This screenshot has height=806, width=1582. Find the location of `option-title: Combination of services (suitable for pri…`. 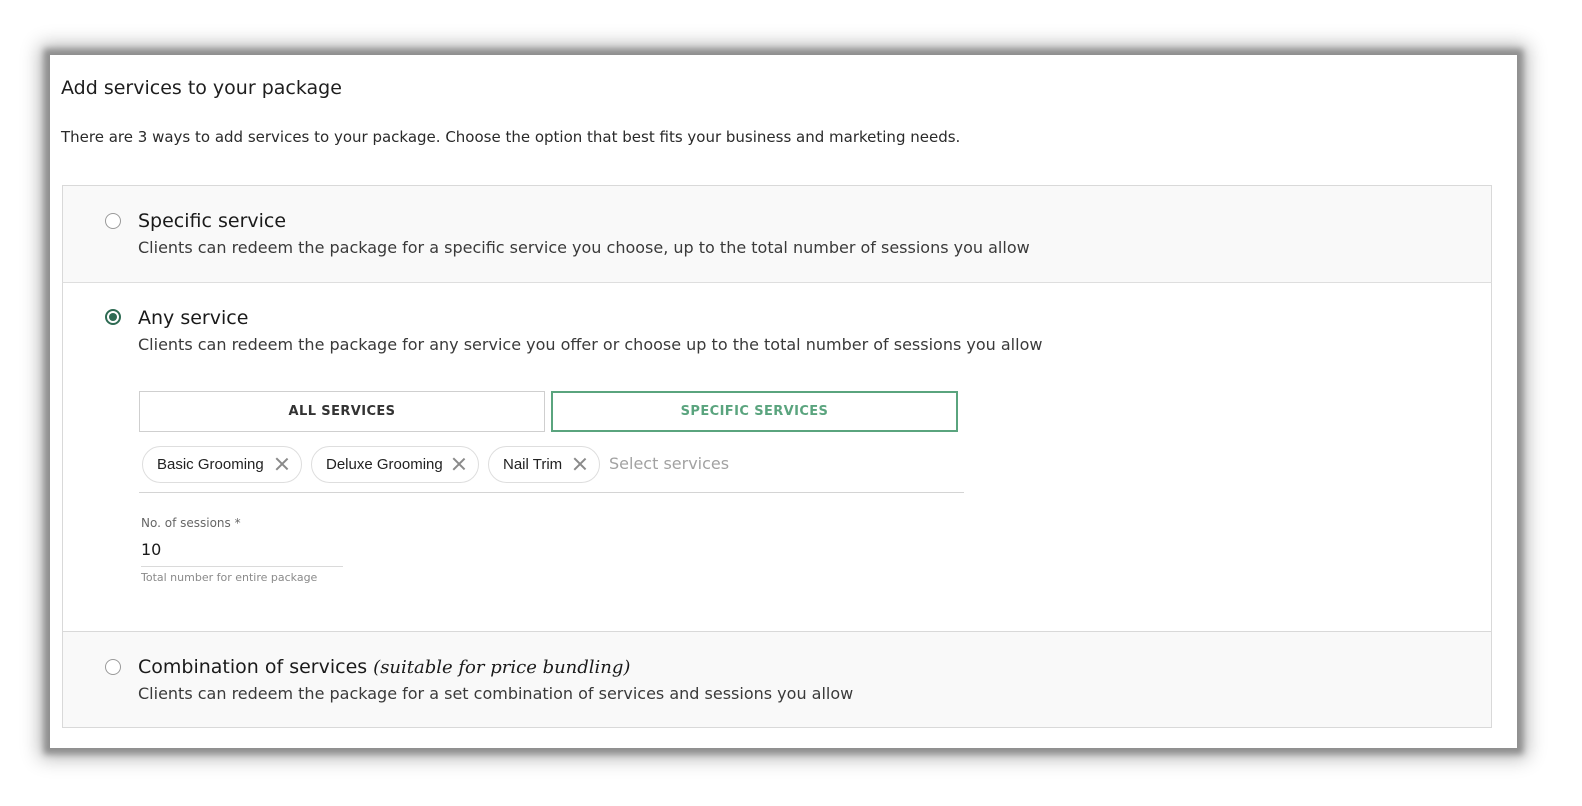

option-title: Combination of services (suitable for pri… is located at coordinates (384, 667).